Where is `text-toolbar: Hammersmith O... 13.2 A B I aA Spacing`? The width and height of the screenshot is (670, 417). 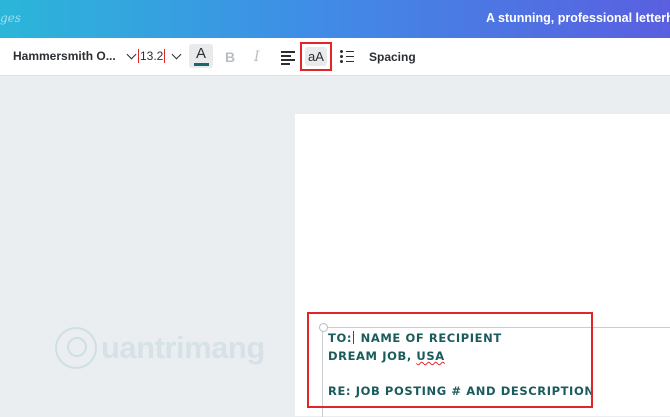
text-toolbar: Hammersmith O... 13.2 A B I aA Spacing is located at coordinates (335, 57).